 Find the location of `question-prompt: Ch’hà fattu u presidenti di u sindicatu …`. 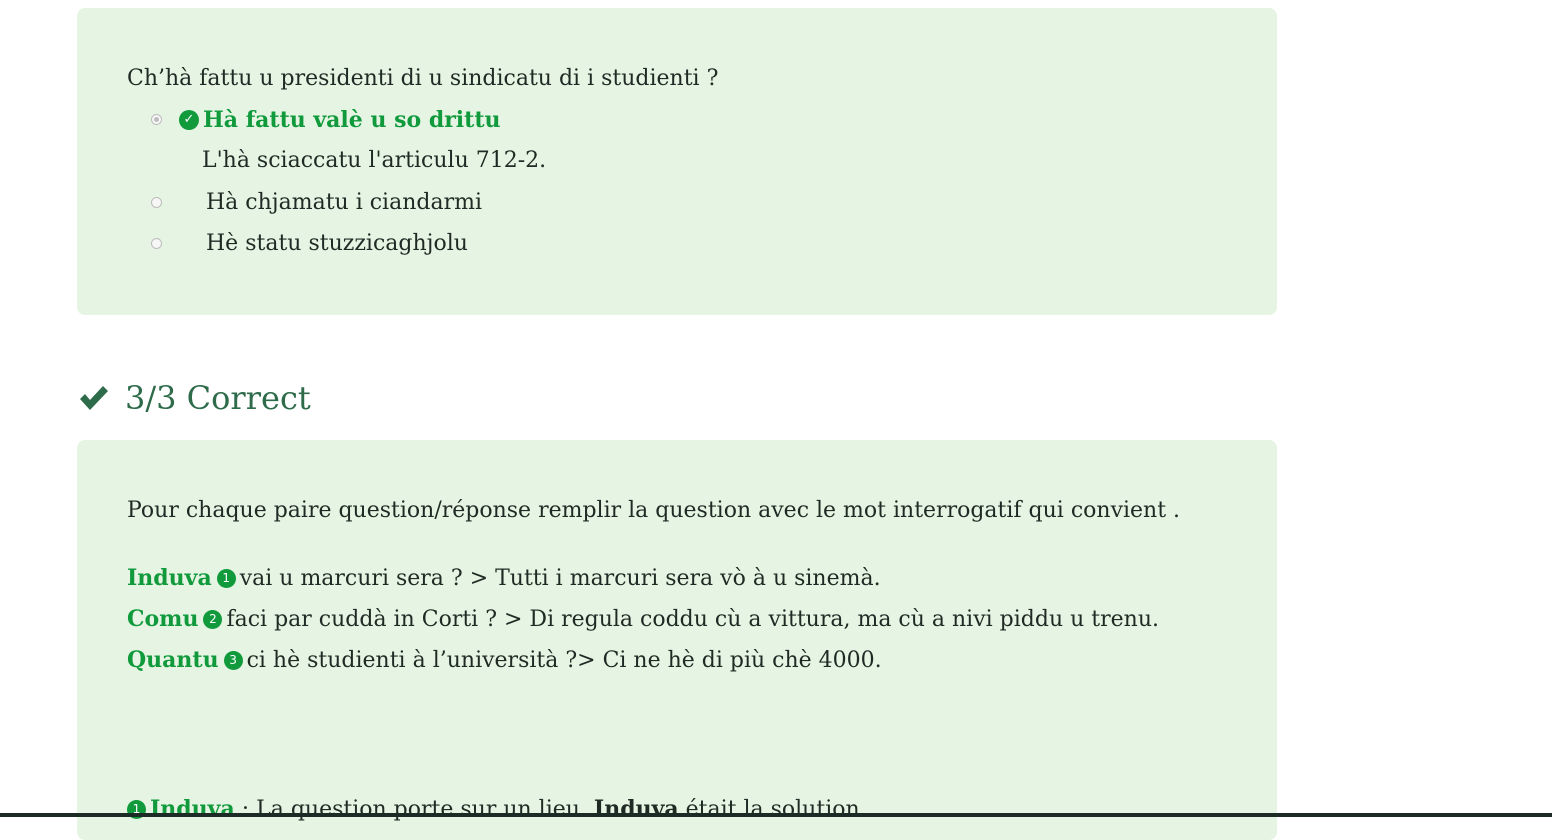

question-prompt: Ch’hà fattu u presidenti di u sindicatu … is located at coordinates (423, 78).